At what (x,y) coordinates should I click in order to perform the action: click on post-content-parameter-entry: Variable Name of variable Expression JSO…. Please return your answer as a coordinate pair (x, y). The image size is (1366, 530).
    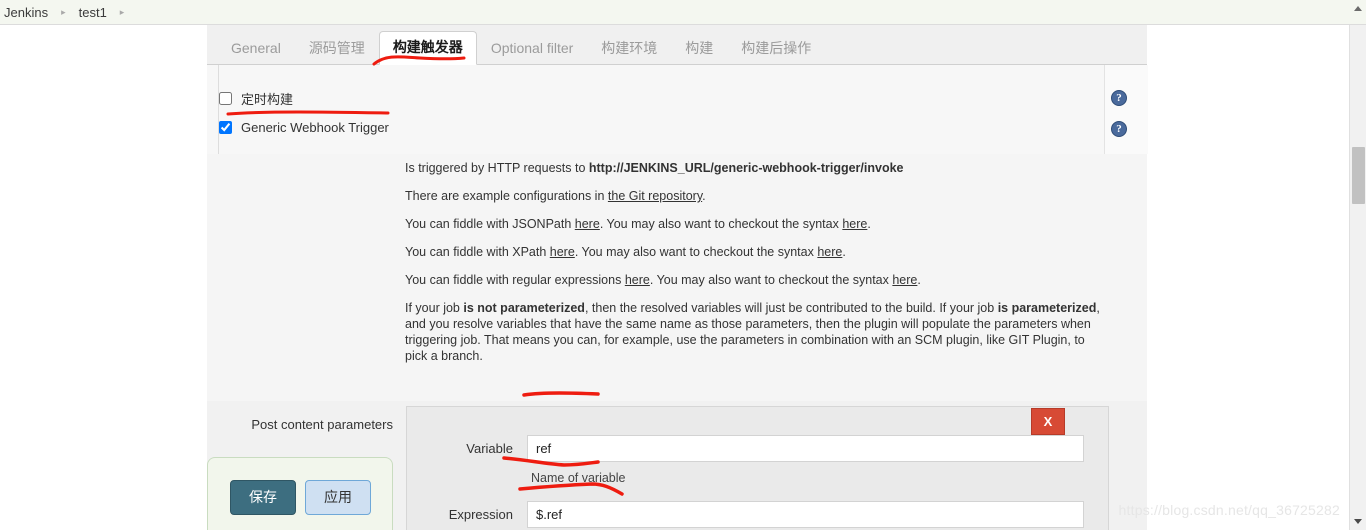
    Looking at the image, I should click on (757, 468).